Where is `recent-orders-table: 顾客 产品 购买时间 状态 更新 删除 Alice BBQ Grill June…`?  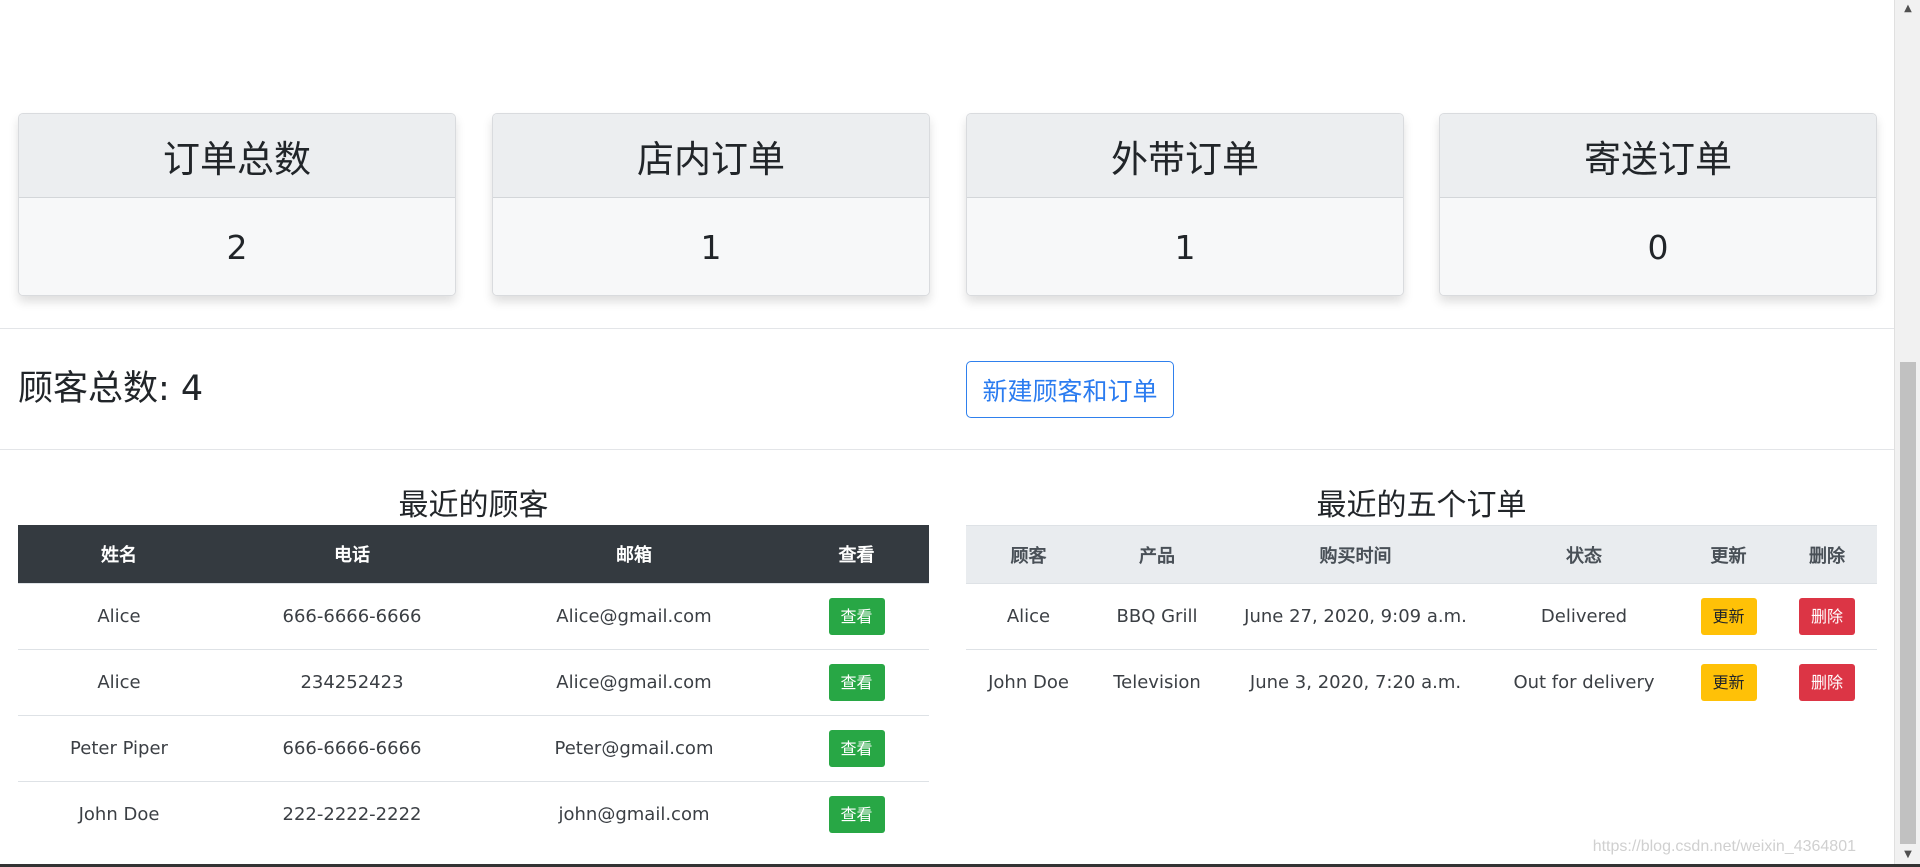 recent-orders-table: 顾客 产品 购买时间 状态 更新 删除 Alice BBQ Grill June… is located at coordinates (1421, 620).